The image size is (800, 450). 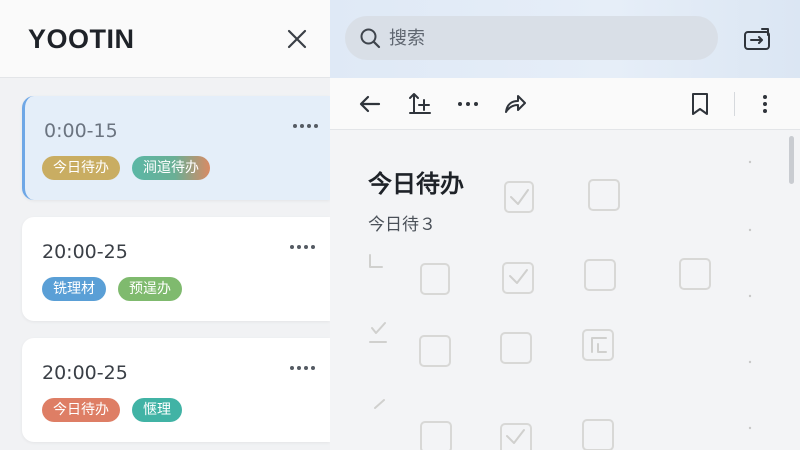 What do you see at coordinates (370, 38) in the screenshot?
I see `search-icon` at bounding box center [370, 38].